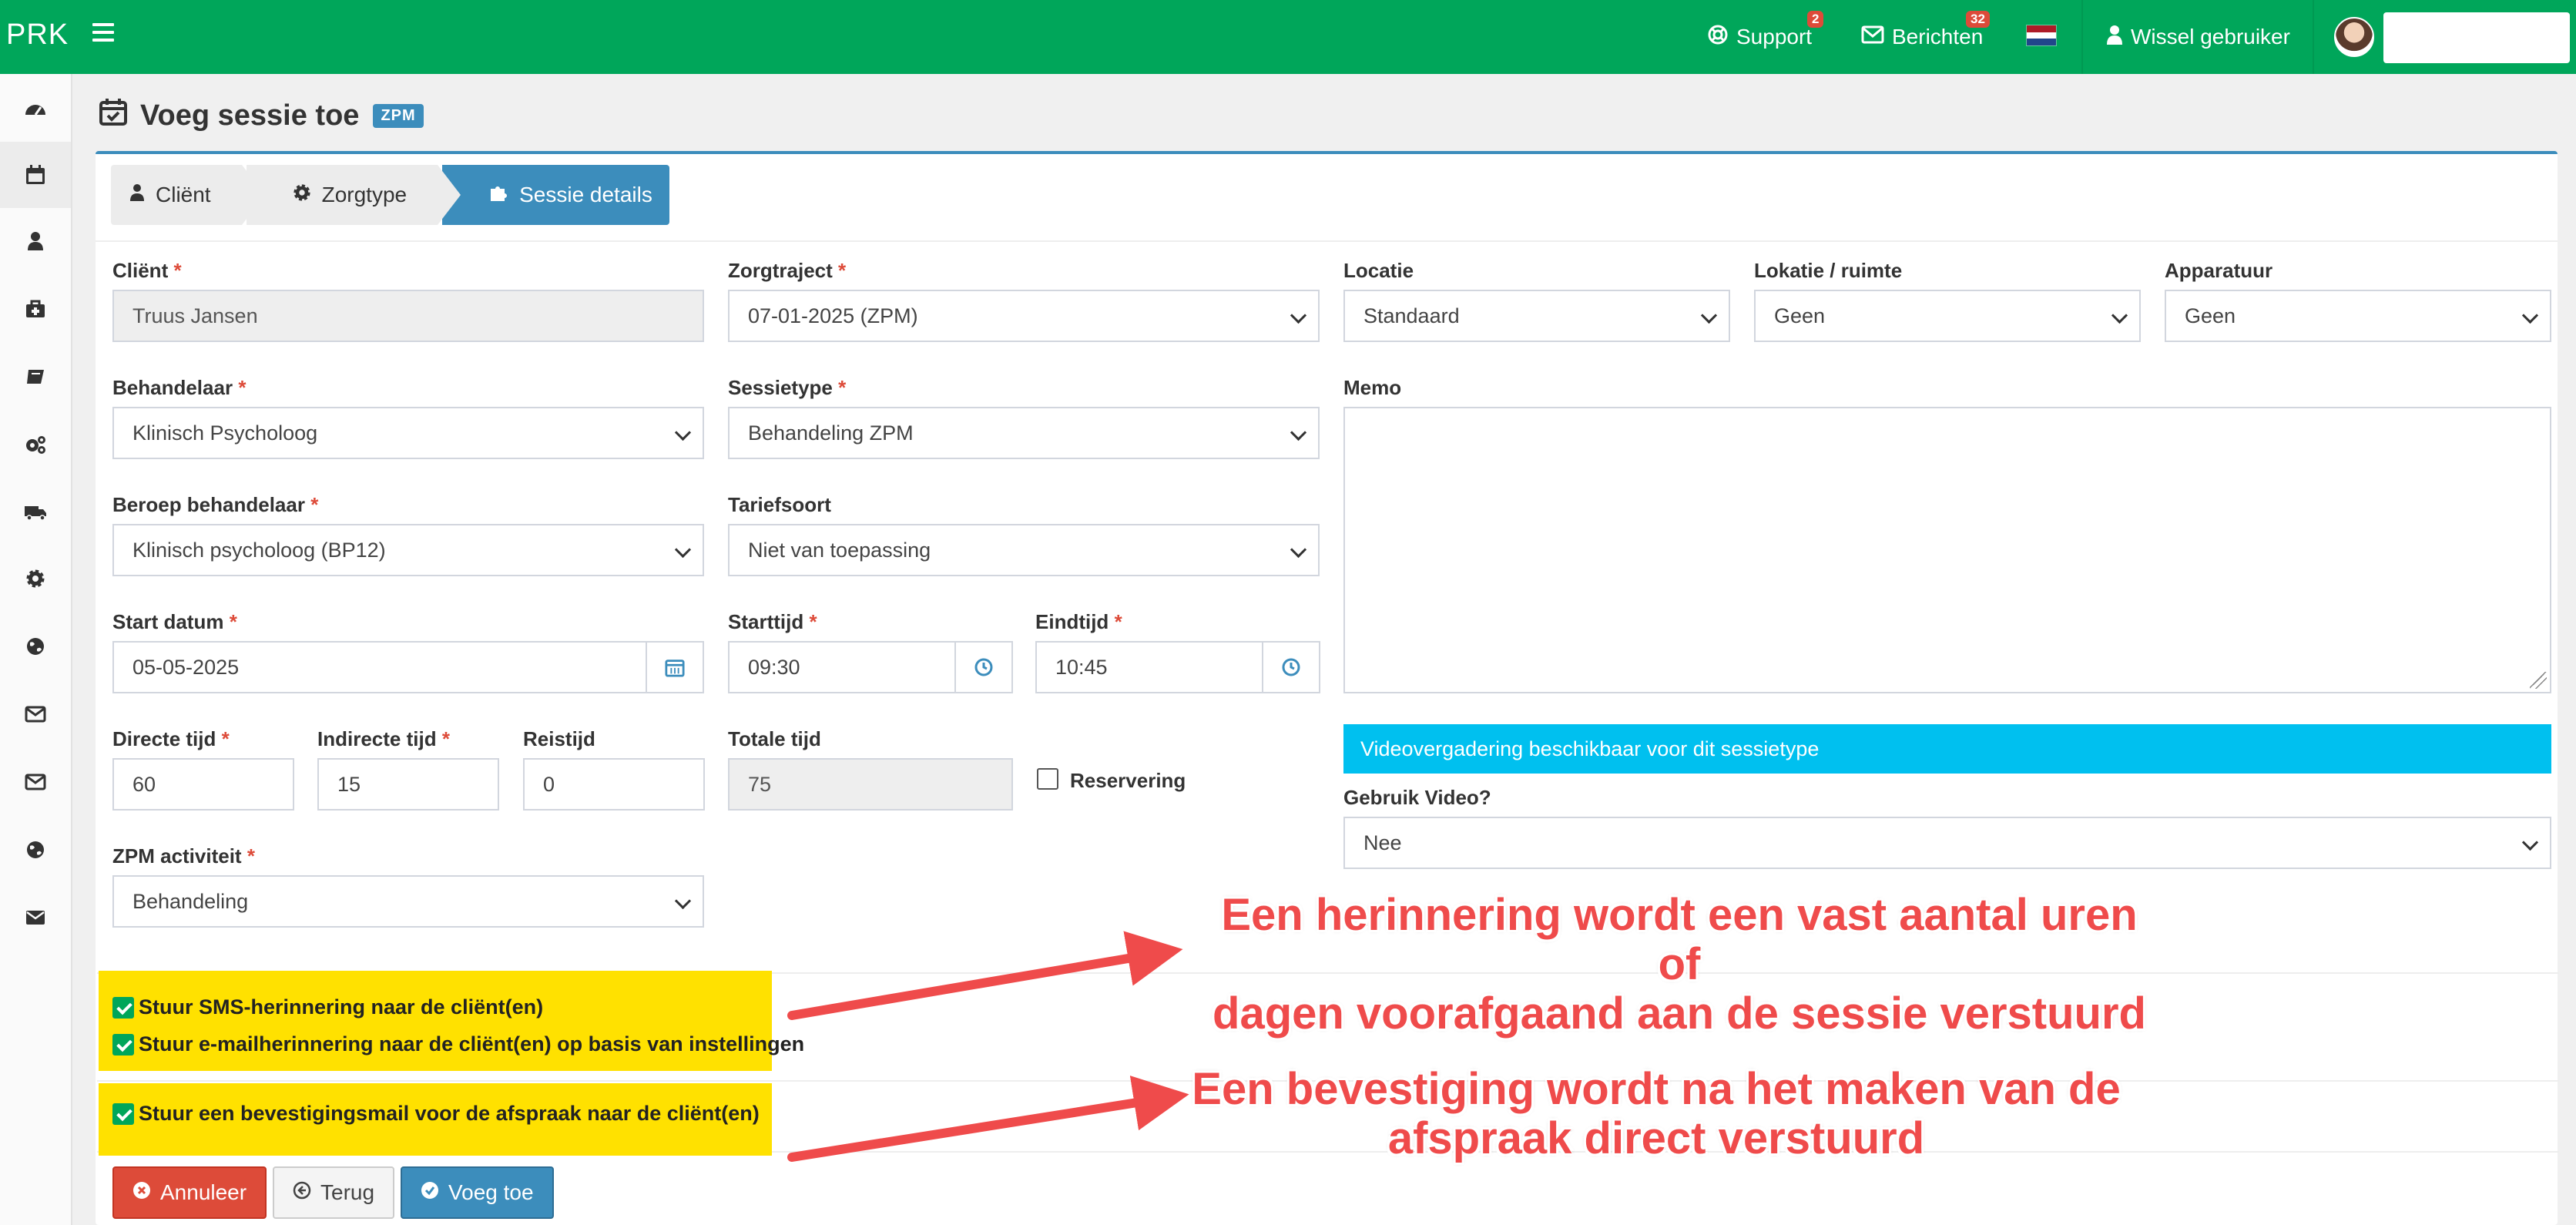 The height and width of the screenshot is (1225, 2576). Describe the element at coordinates (2210, 37) in the screenshot. I see `switch-user-label: Wissel gebruiker` at that location.